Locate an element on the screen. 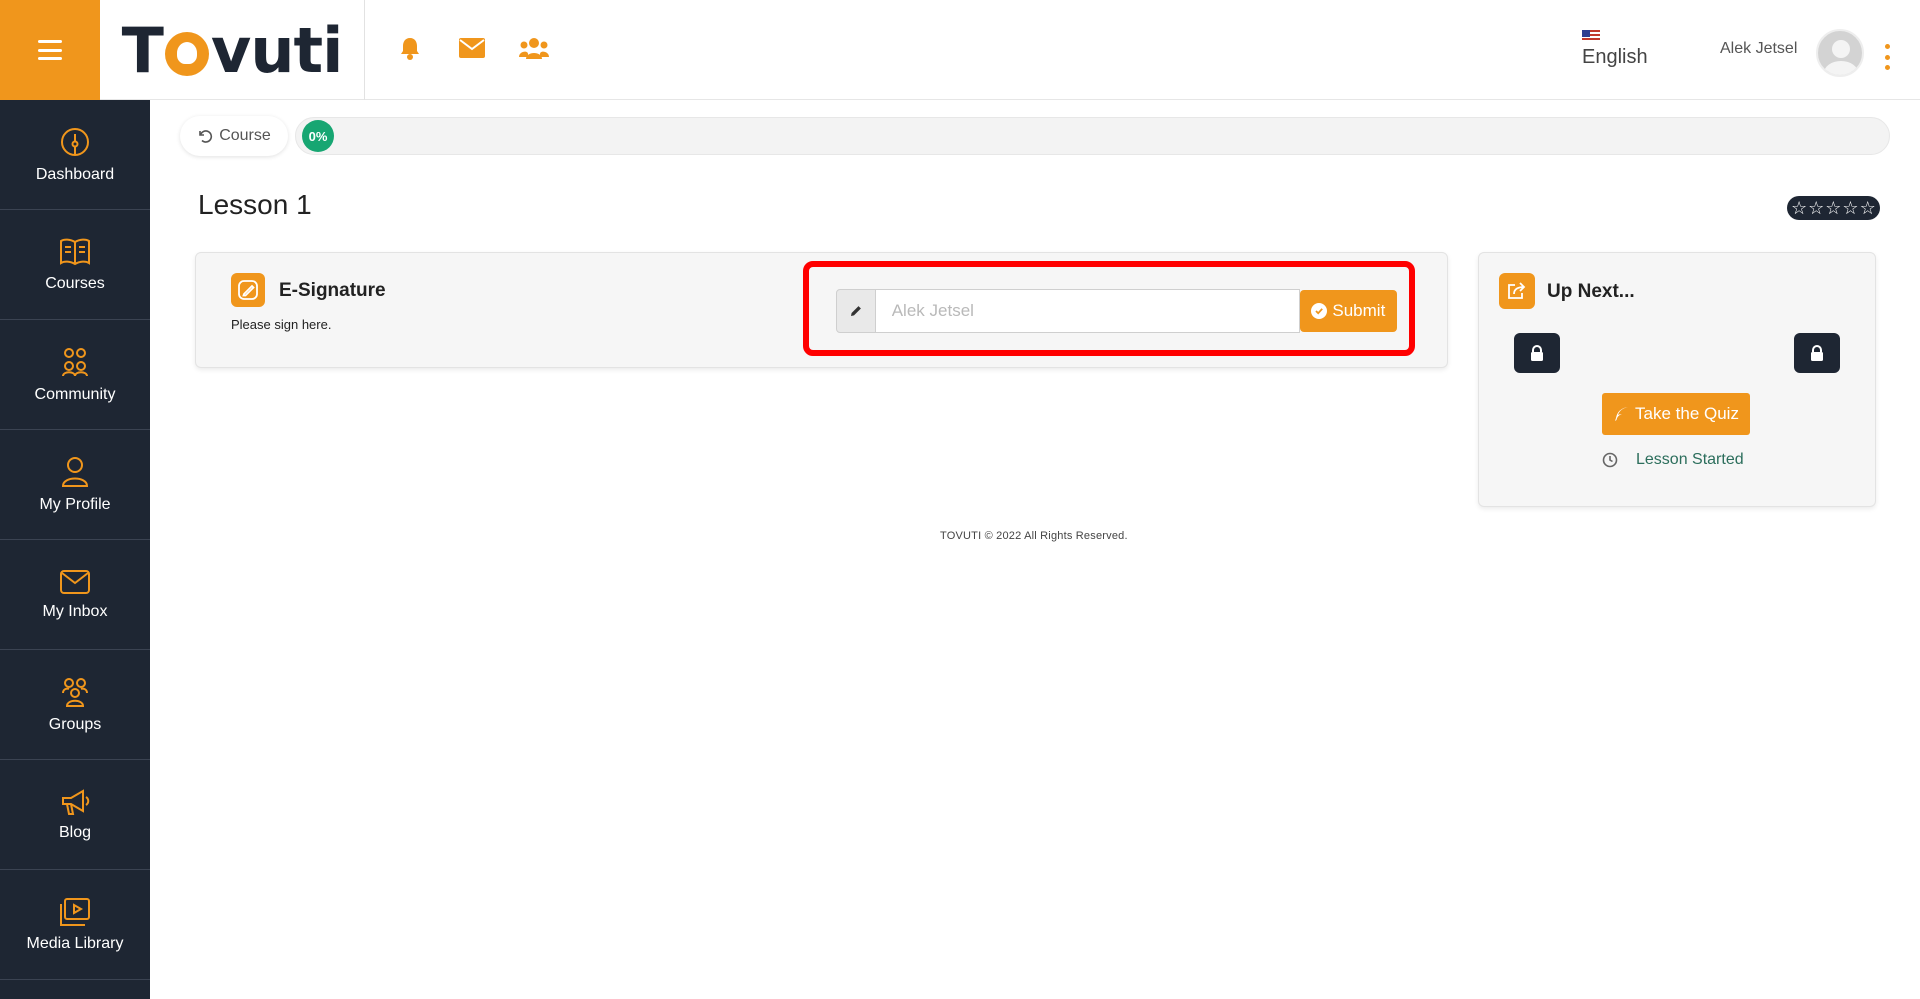 This screenshot has width=1920, height=999. sidebar-item-label: Dashboard is located at coordinates (75, 174).